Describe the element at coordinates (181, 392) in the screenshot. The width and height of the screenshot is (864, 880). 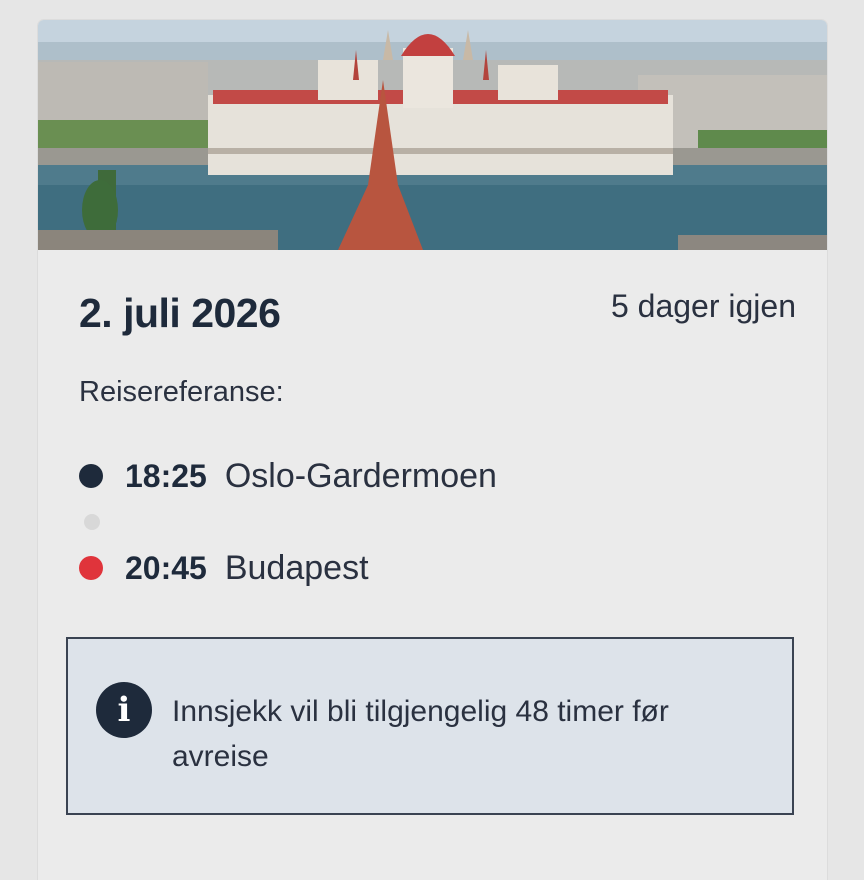
I see `booking-reference-label: Reisereferanse:` at that location.